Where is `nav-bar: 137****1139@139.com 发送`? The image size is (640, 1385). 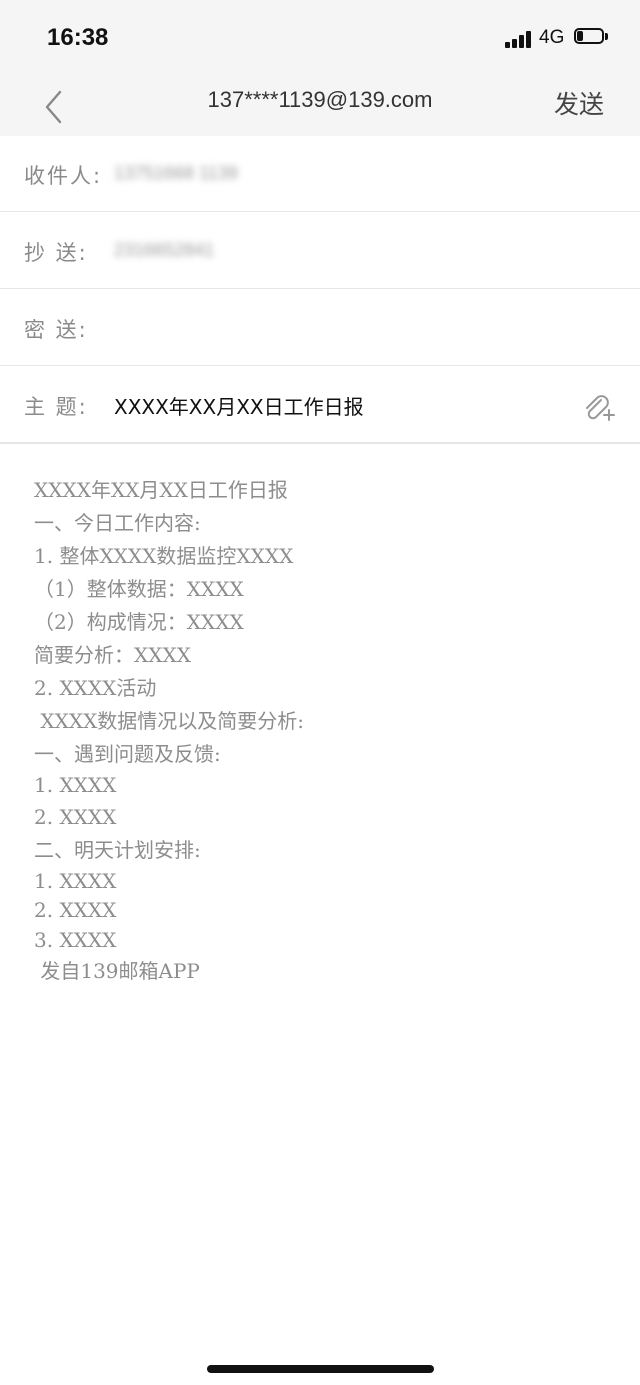
nav-bar: 137****1139@139.com 发送 is located at coordinates (320, 107).